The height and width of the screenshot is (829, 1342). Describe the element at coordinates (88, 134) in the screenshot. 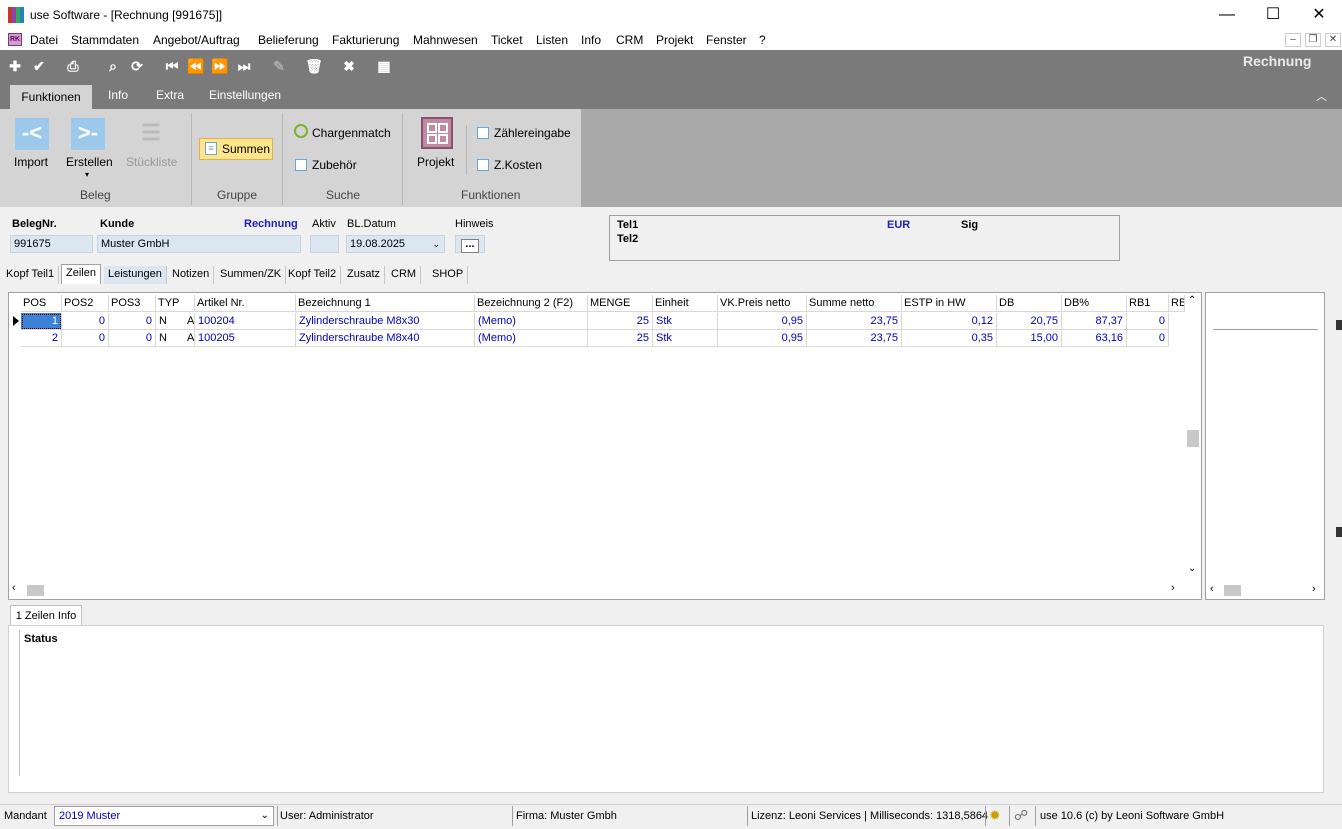

I see `erstellen-icon: >-` at that location.